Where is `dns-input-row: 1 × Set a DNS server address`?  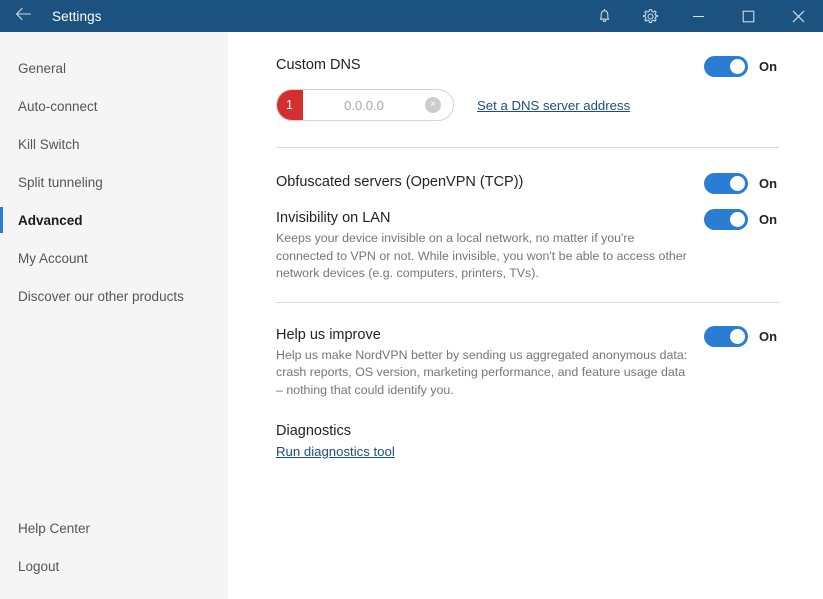 dns-input-row: 1 × Set a DNS server address is located at coordinates (527, 105).